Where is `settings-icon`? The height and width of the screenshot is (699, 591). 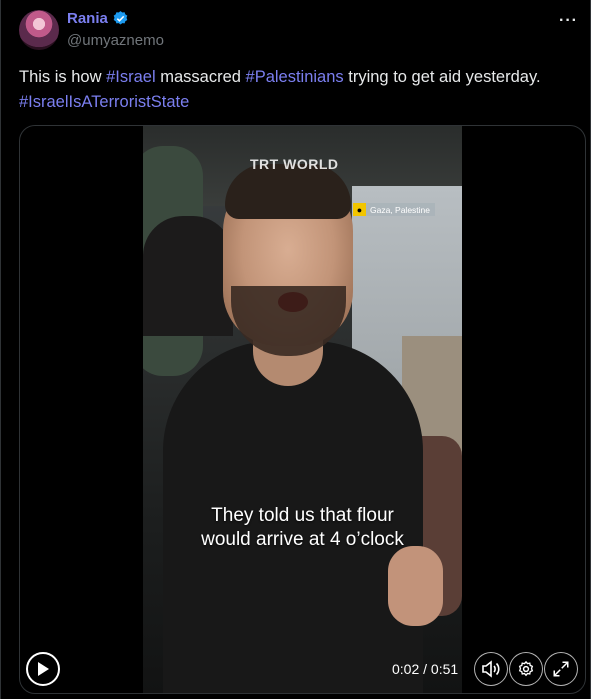
settings-icon is located at coordinates (526, 668).